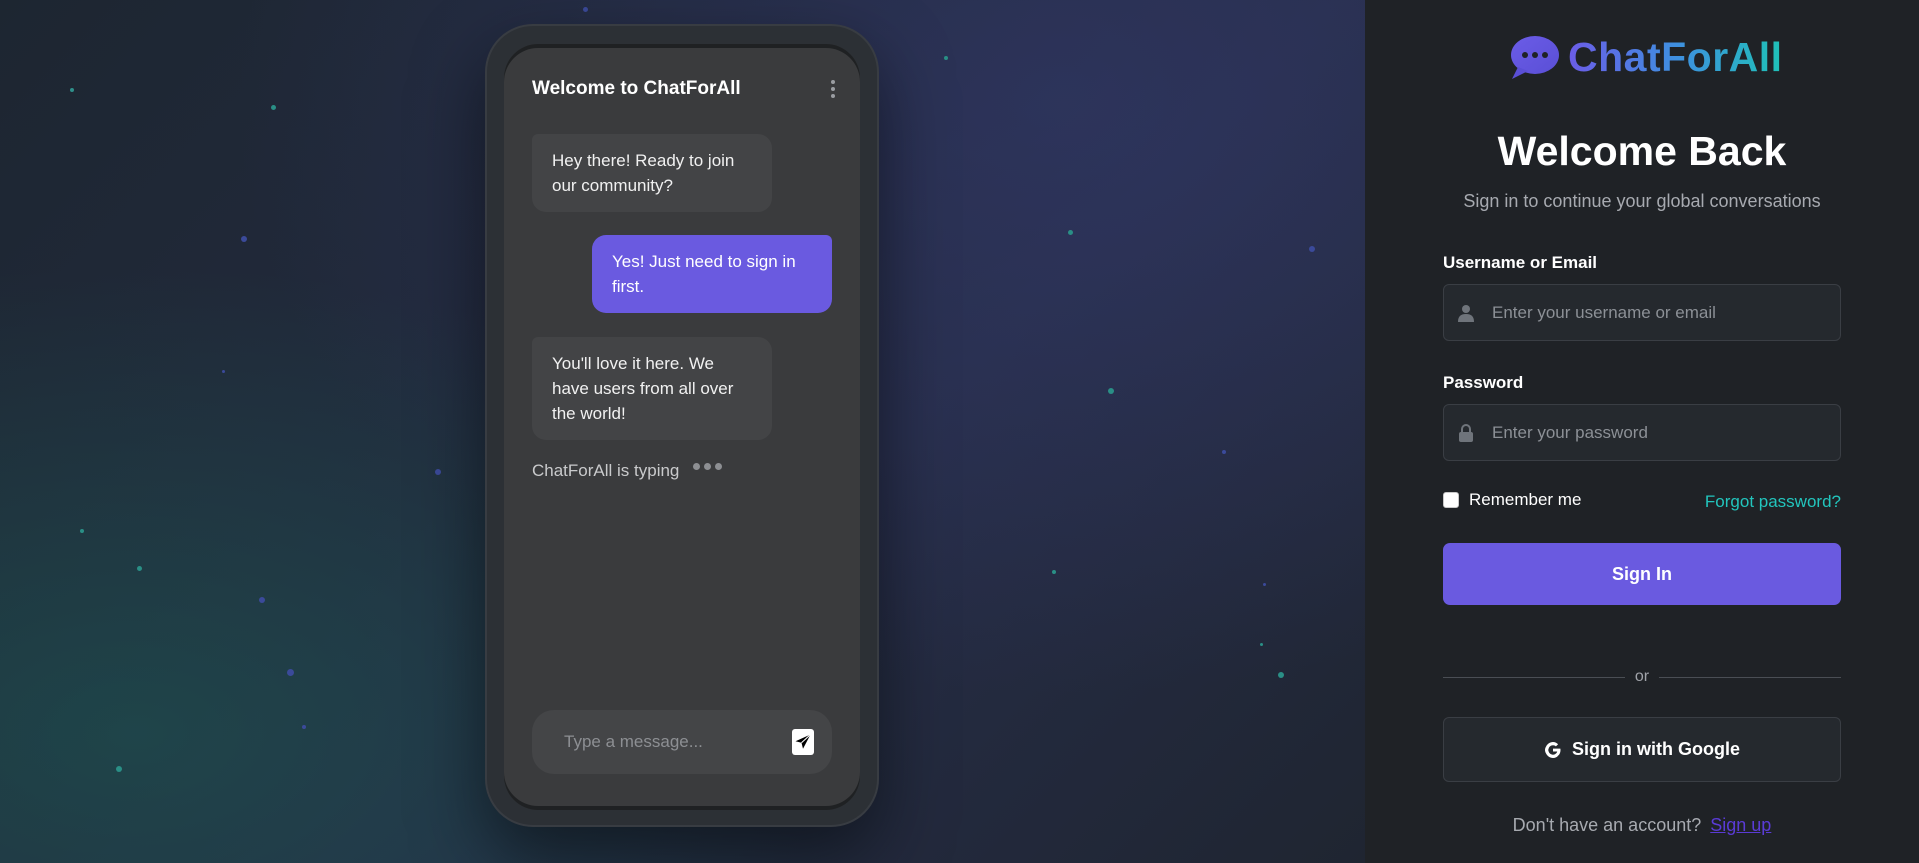  Describe the element at coordinates (1642, 151) in the screenshot. I see `page-title: Welcome Back` at that location.